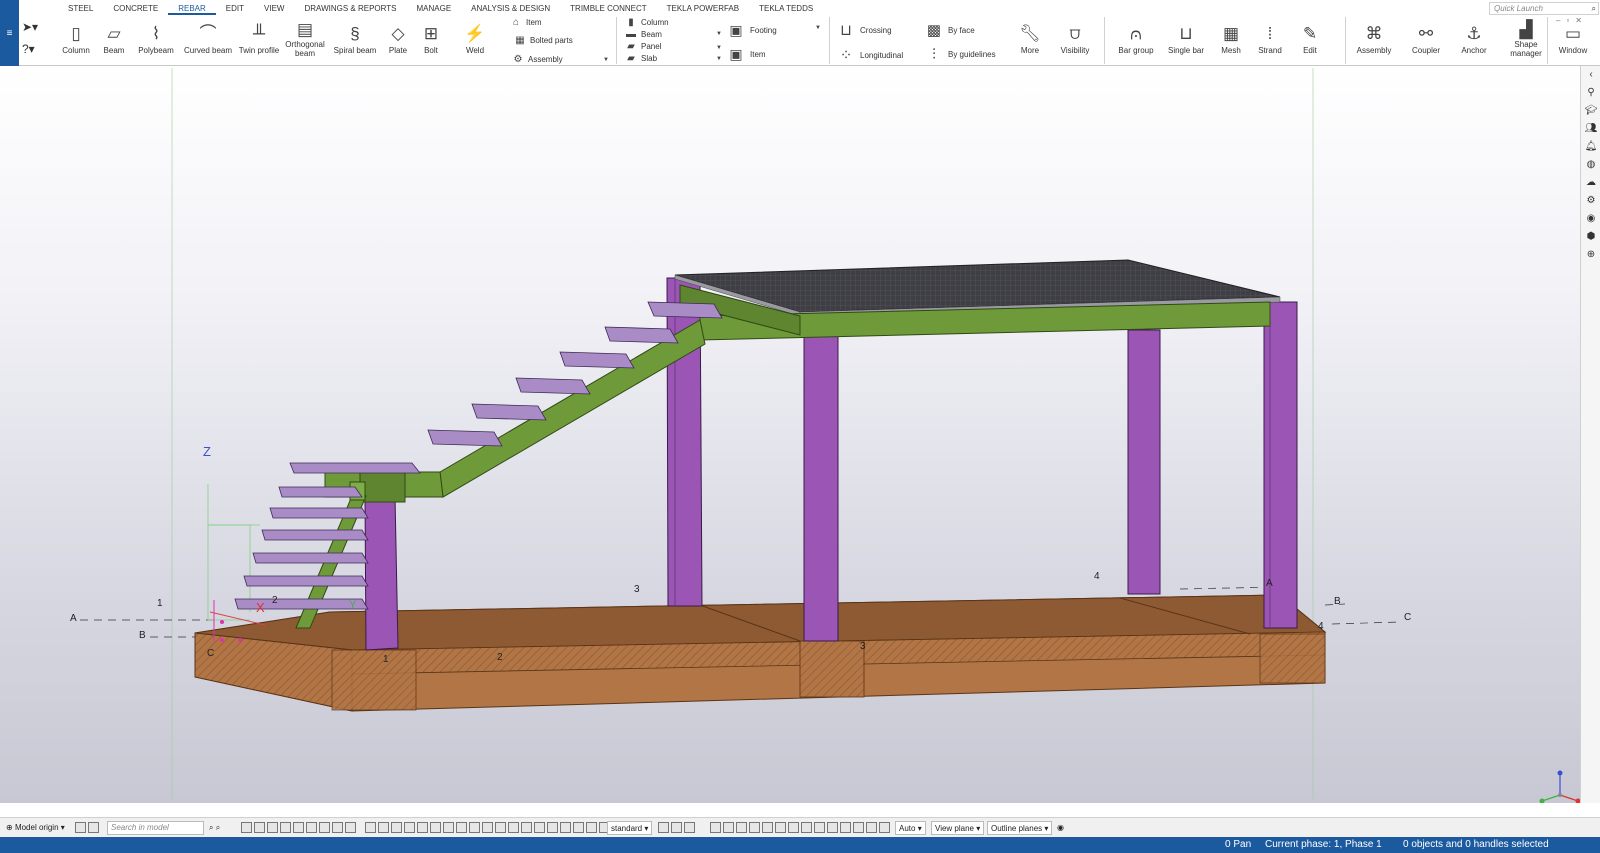 Image resolution: width=1600 pixels, height=853 pixels. Describe the element at coordinates (1097, 576) in the screenshot. I see `grid-label-4: 4` at that location.